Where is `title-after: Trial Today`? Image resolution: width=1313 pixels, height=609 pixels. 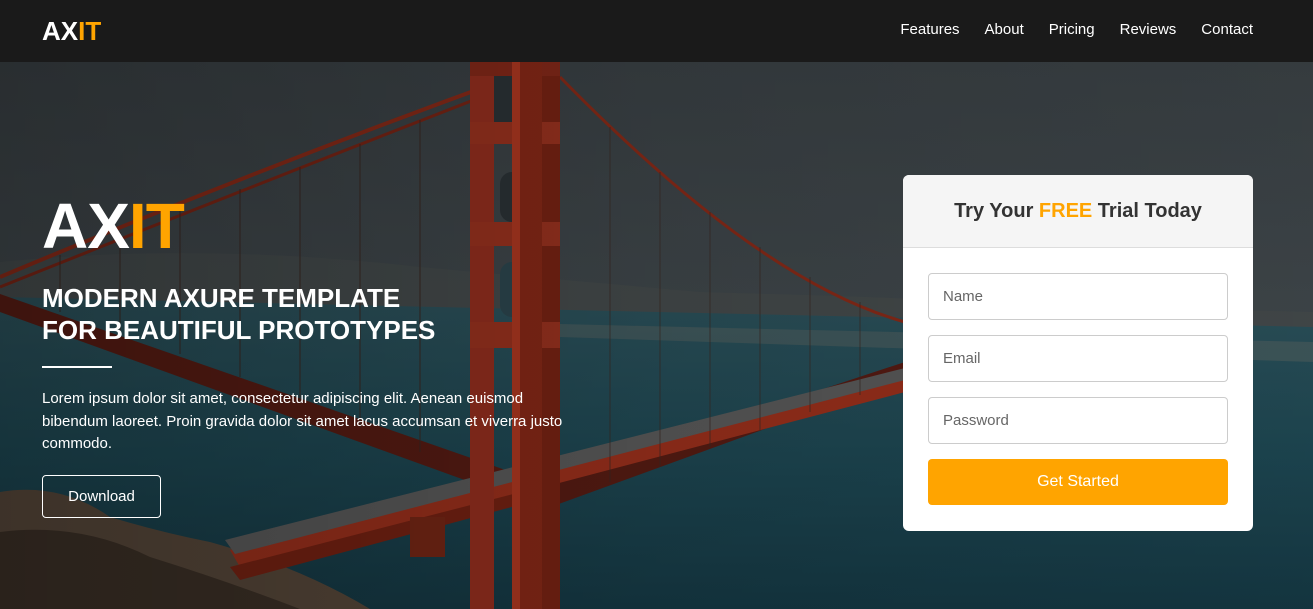 title-after: Trial Today is located at coordinates (1147, 211).